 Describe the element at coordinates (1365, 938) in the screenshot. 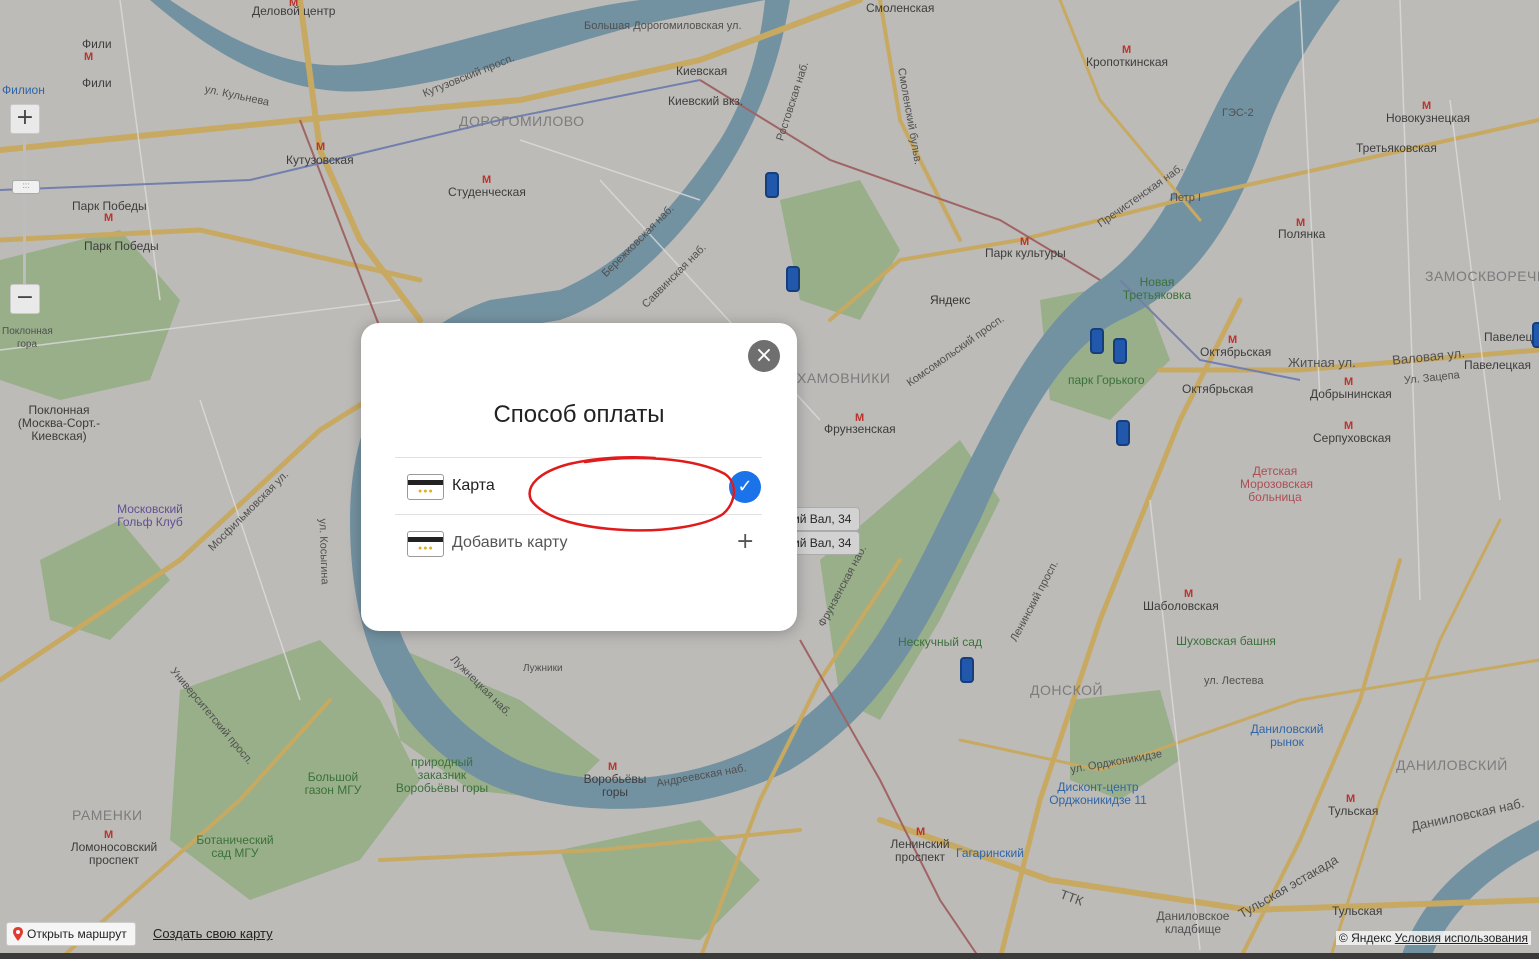

I see `copyright-text: © Яндекс` at that location.